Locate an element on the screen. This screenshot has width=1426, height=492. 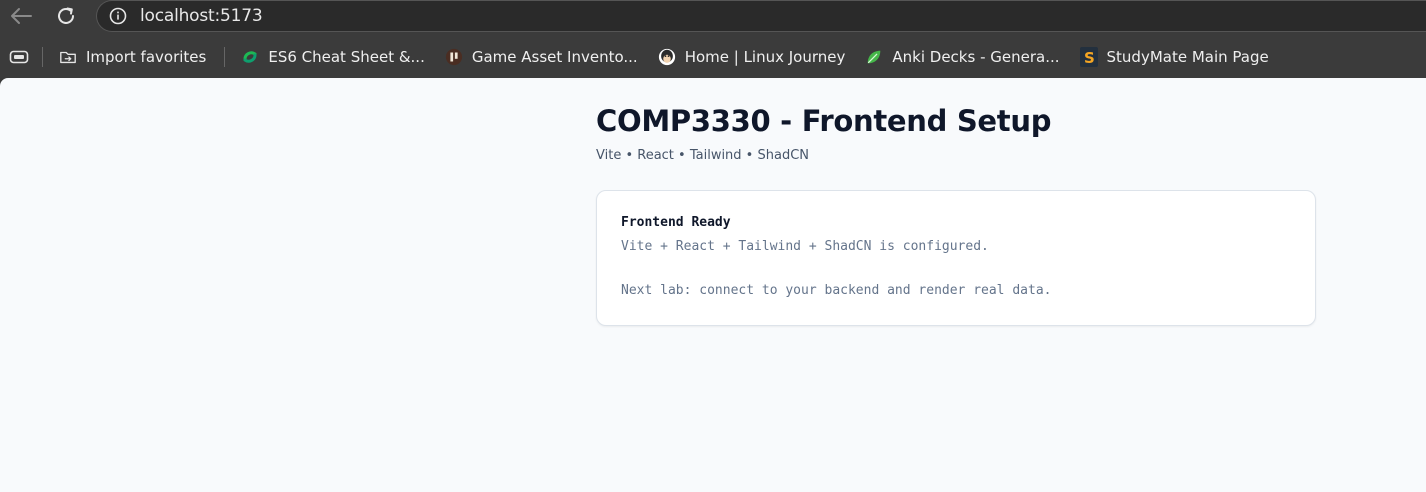
page-subtitle: Vite • React • Tailwind • ShadCN is located at coordinates (702, 155).